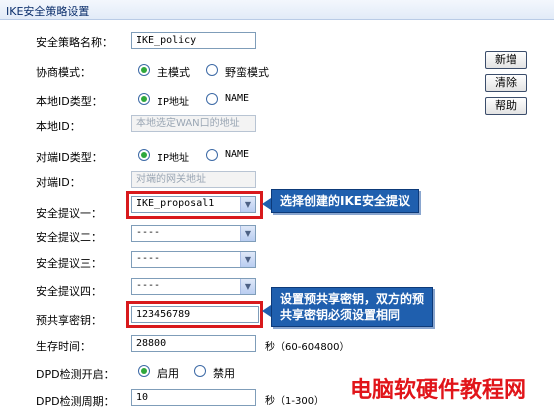 The width and height of the screenshot is (554, 411). What do you see at coordinates (144, 99) in the screenshot?
I see `local-id-type-ip-radio` at bounding box center [144, 99].